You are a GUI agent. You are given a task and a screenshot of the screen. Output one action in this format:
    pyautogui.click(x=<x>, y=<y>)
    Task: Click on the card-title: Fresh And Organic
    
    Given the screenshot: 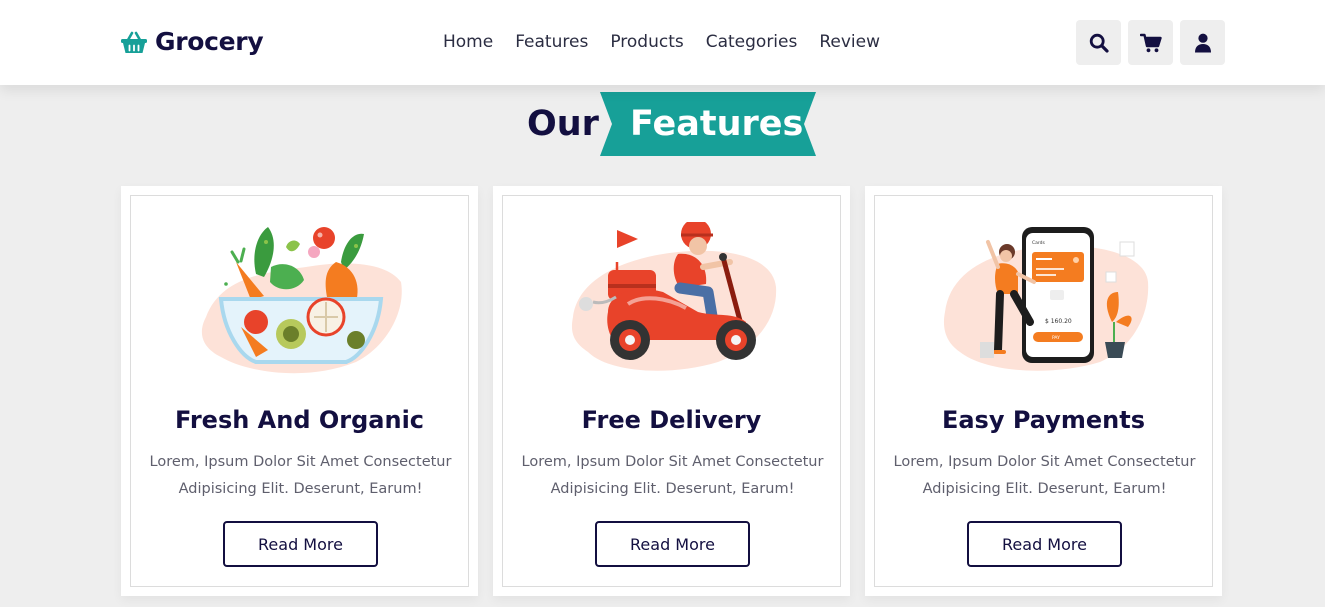 What is the action you would take?
    pyautogui.click(x=299, y=420)
    